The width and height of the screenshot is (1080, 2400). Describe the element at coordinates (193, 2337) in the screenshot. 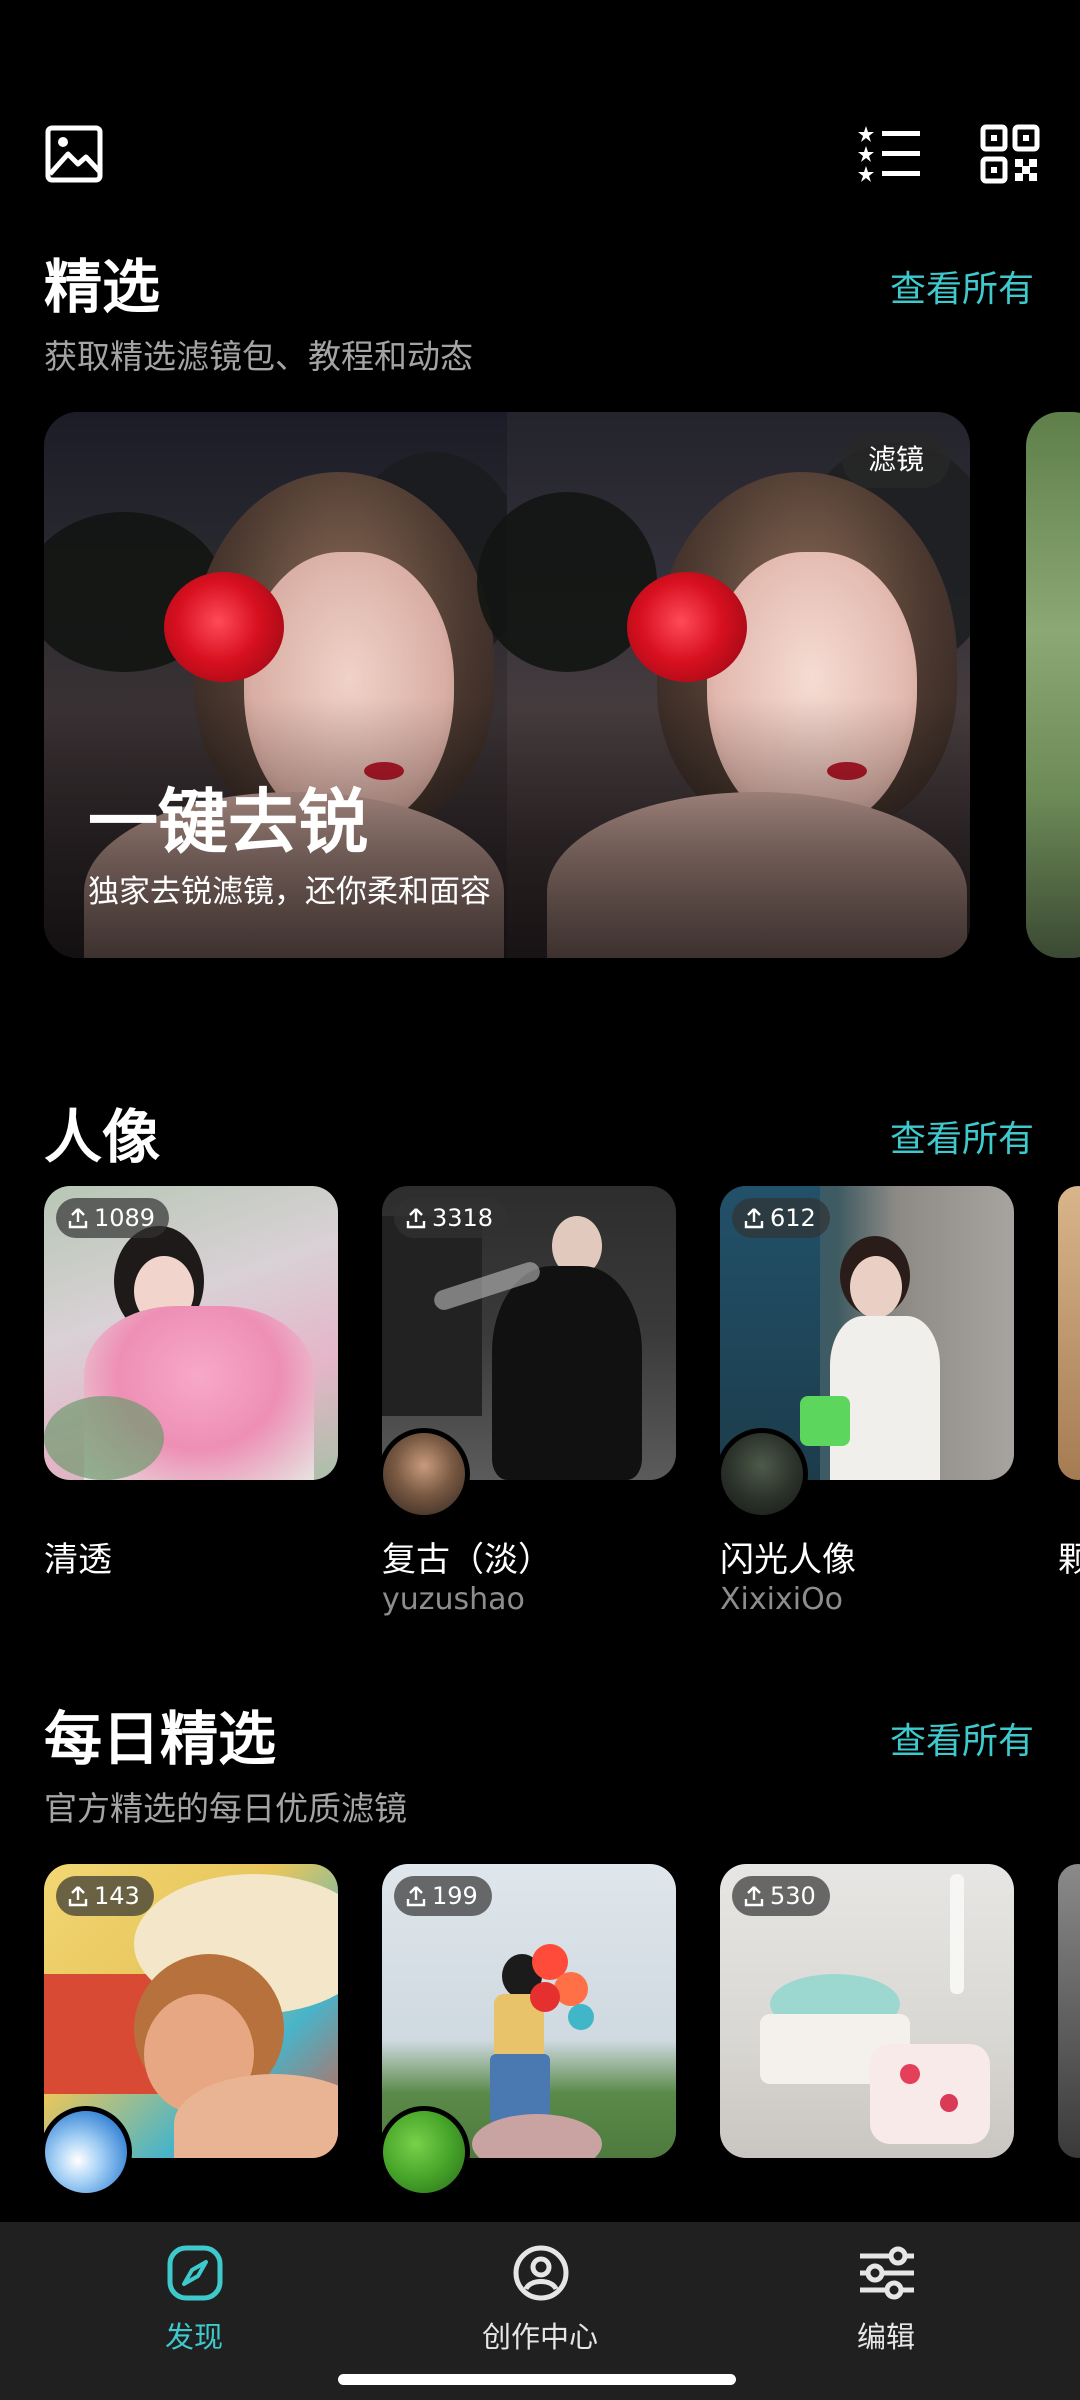

I see `nav-label: 发现` at that location.